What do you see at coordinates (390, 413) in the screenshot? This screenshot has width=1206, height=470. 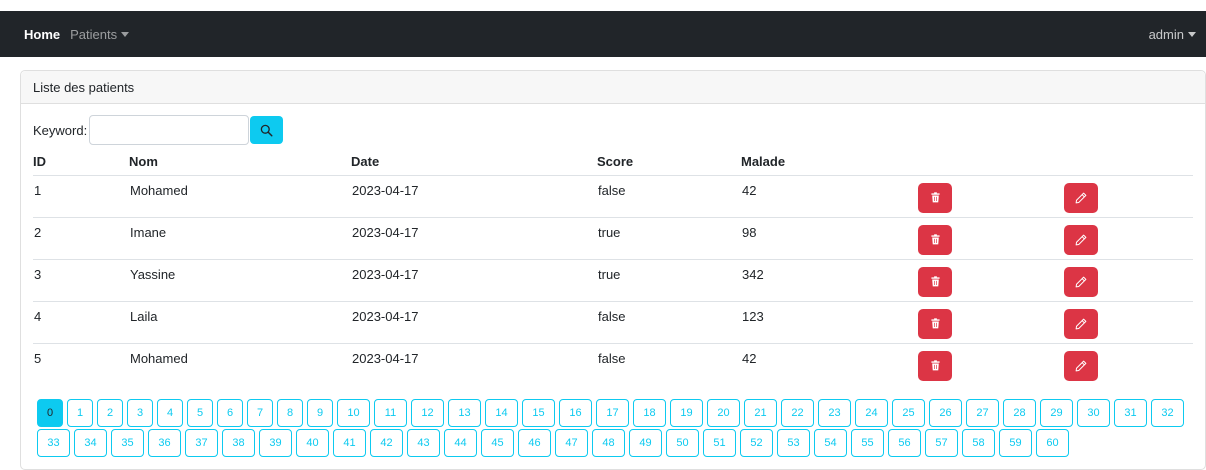 I see `page-button-11: 11` at bounding box center [390, 413].